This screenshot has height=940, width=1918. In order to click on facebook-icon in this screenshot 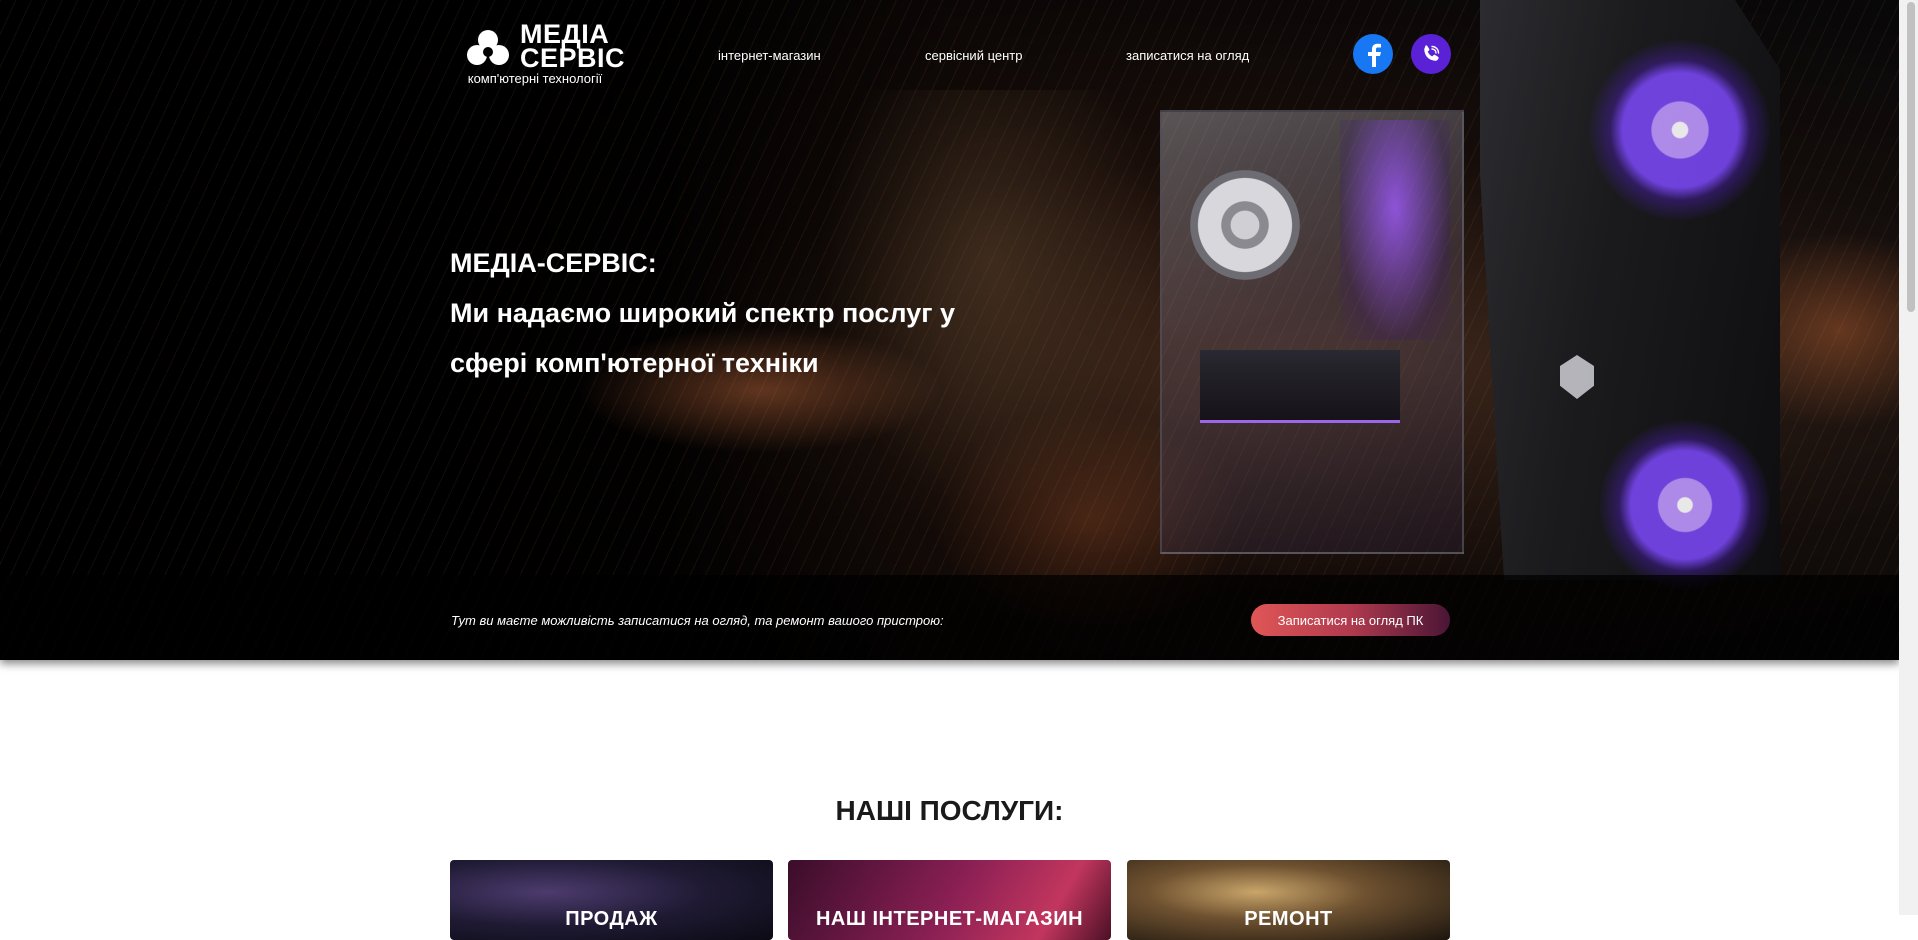, I will do `click(1374, 55)`.